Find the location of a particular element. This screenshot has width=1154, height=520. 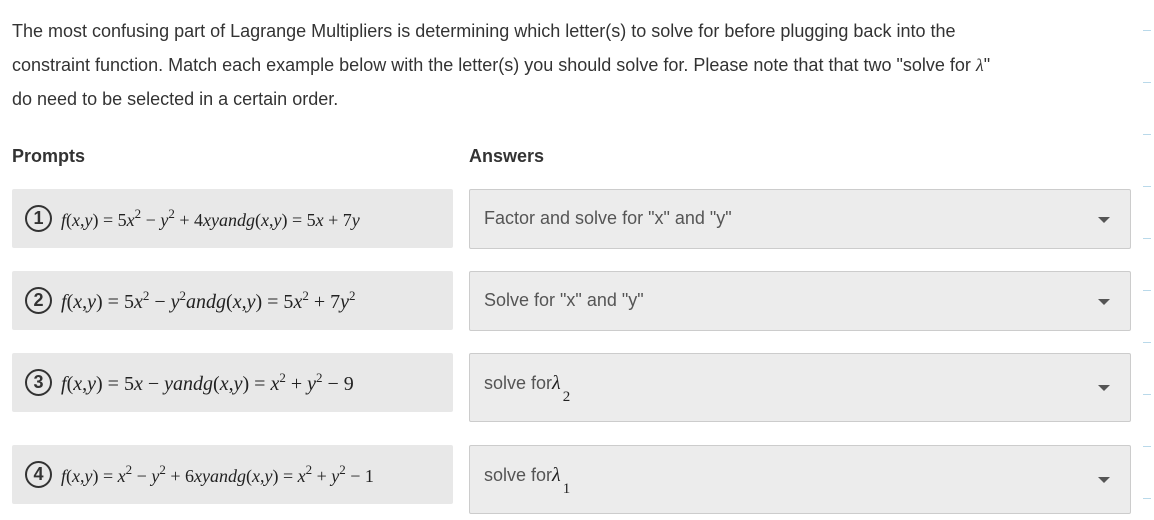

prompt-number: 1 is located at coordinates (38, 218).